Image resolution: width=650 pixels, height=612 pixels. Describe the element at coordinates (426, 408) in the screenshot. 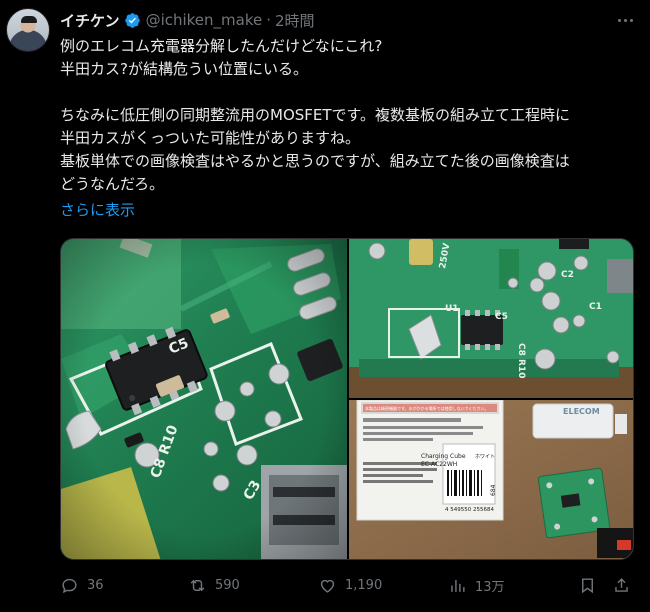

I see `package-warning: 本製品は精密機器です。水がかかる場所では使用しないでください。` at that location.